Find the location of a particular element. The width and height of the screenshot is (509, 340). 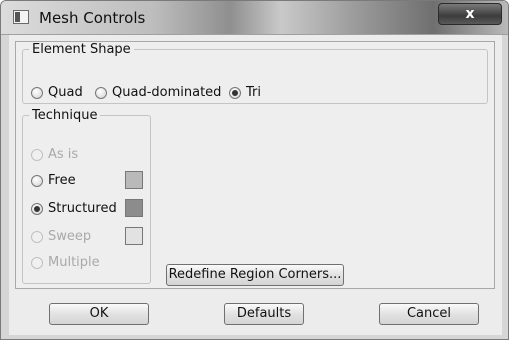

element-shape-legend: Element Shape is located at coordinates (81, 49).